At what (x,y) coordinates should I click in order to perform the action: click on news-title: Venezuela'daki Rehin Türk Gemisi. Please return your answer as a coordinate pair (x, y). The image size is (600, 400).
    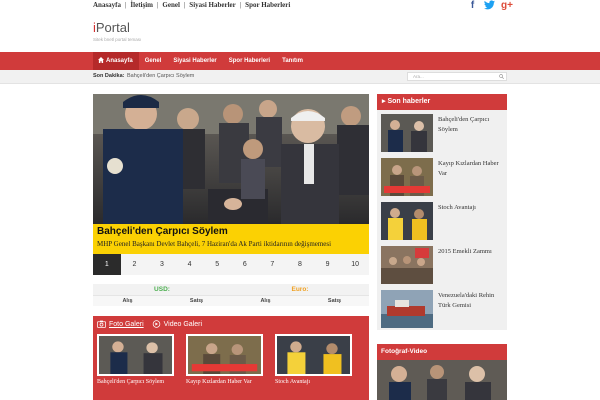
    Looking at the image, I should click on (470, 301).